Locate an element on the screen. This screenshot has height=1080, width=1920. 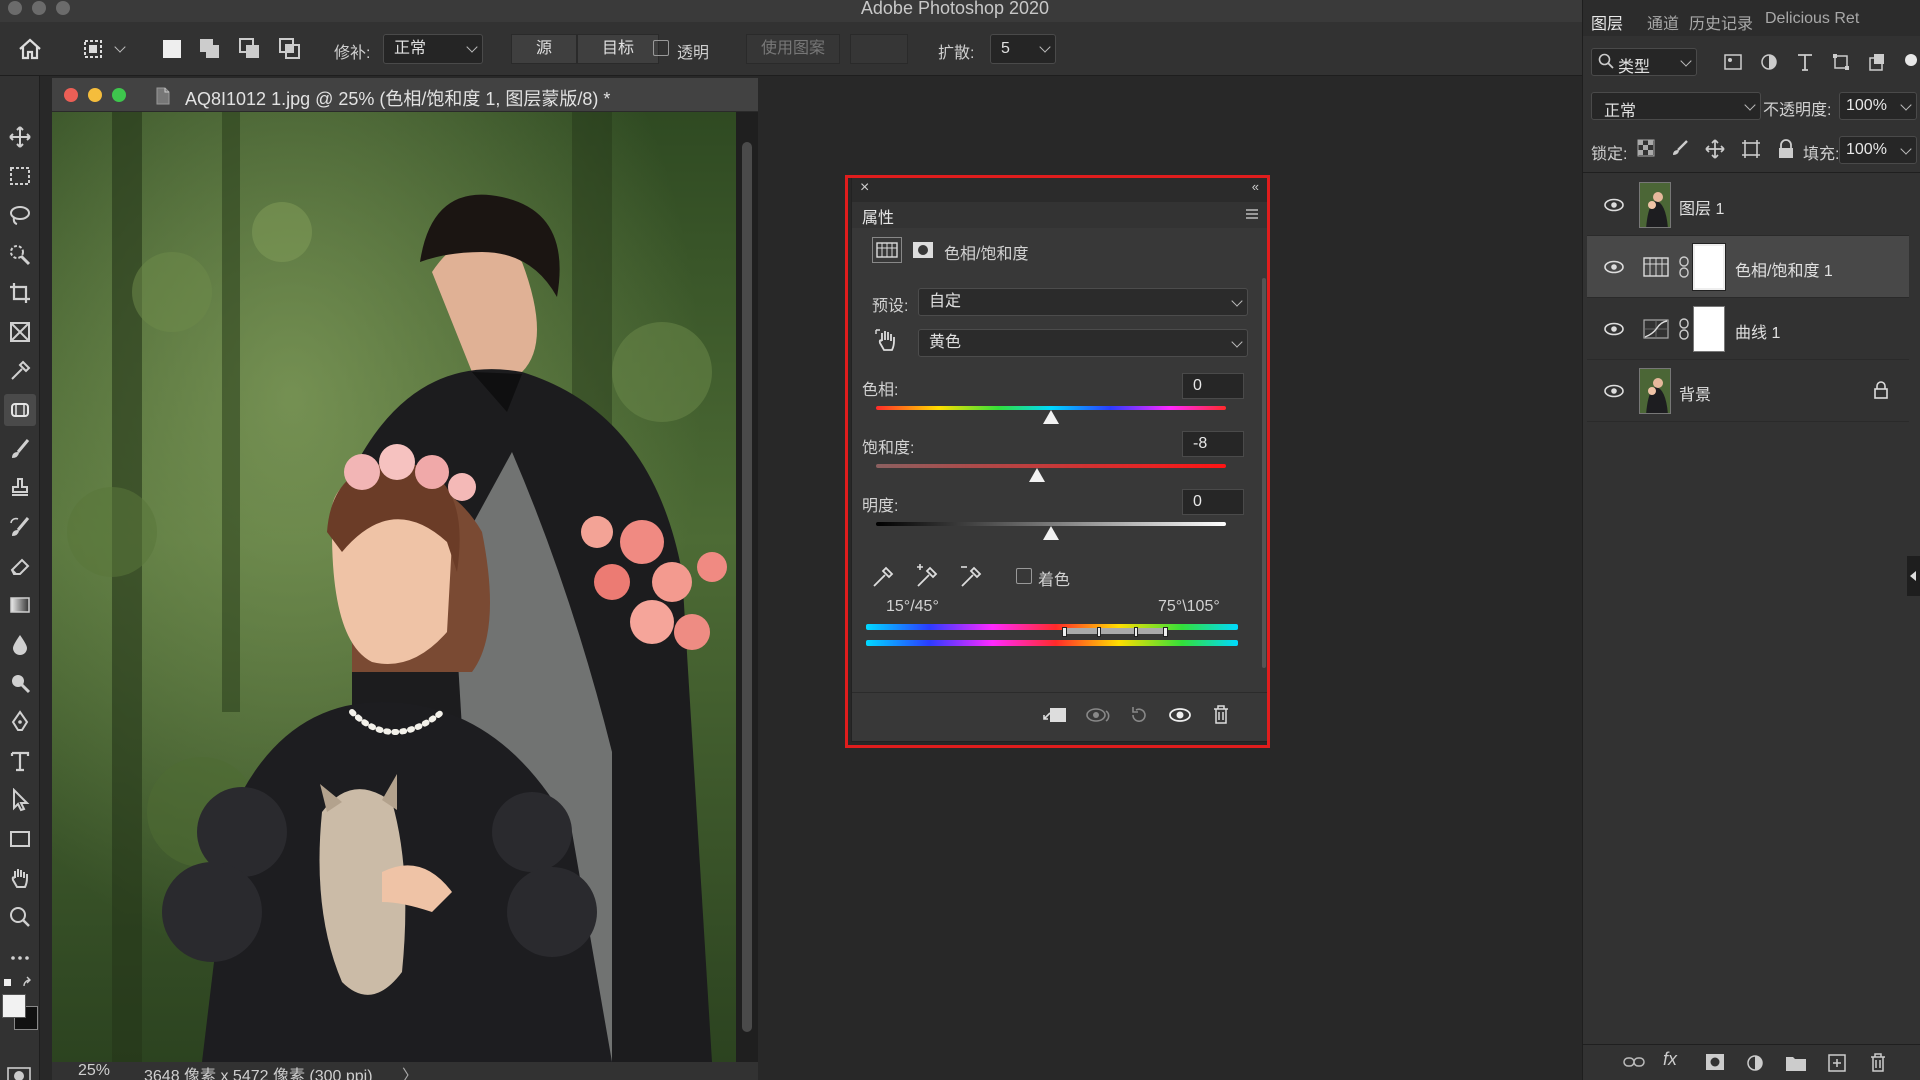
add-mask-icon is located at coordinates (1715, 1062).